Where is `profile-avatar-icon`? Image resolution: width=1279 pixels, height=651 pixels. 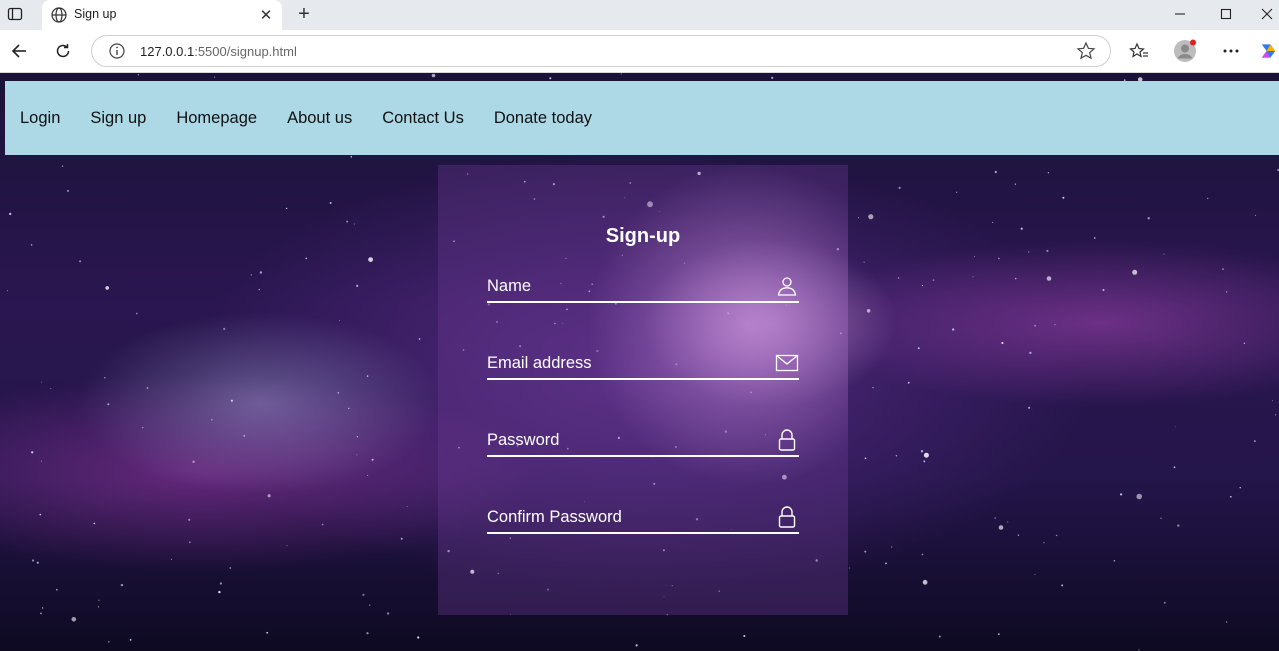
profile-avatar-icon is located at coordinates (1185, 51).